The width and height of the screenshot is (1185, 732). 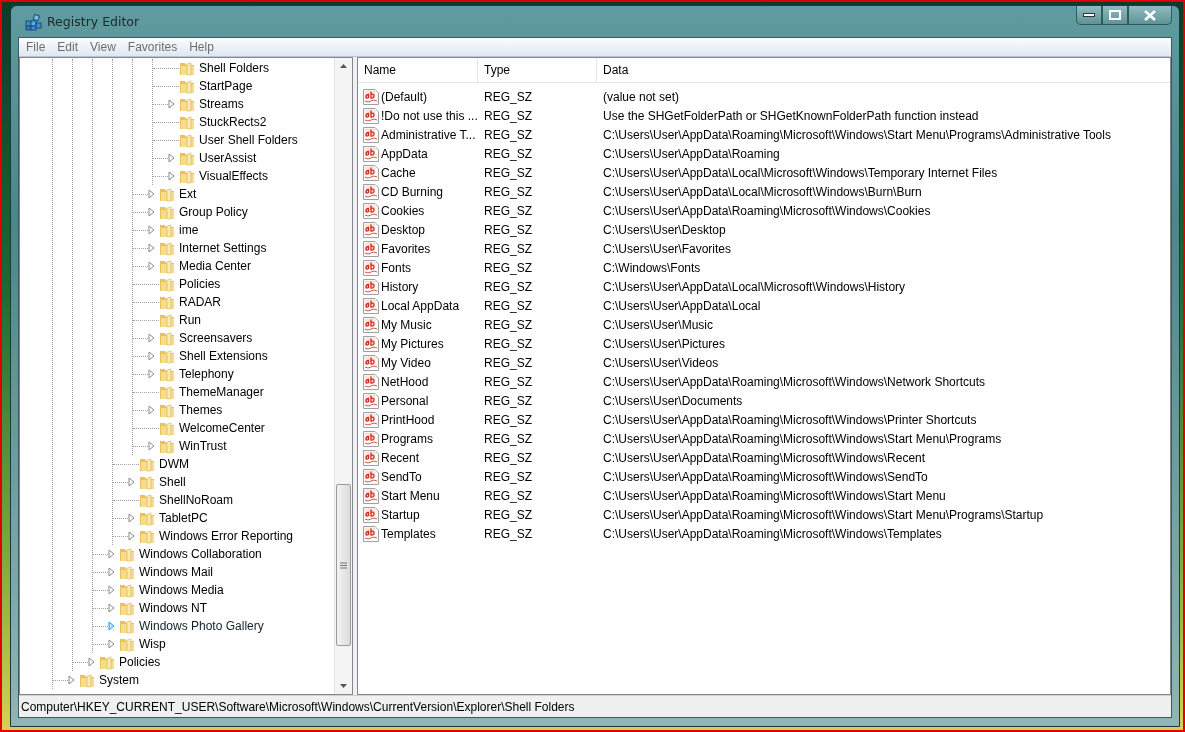 What do you see at coordinates (130, 644) in the screenshot?
I see `tree-item: Wisp` at bounding box center [130, 644].